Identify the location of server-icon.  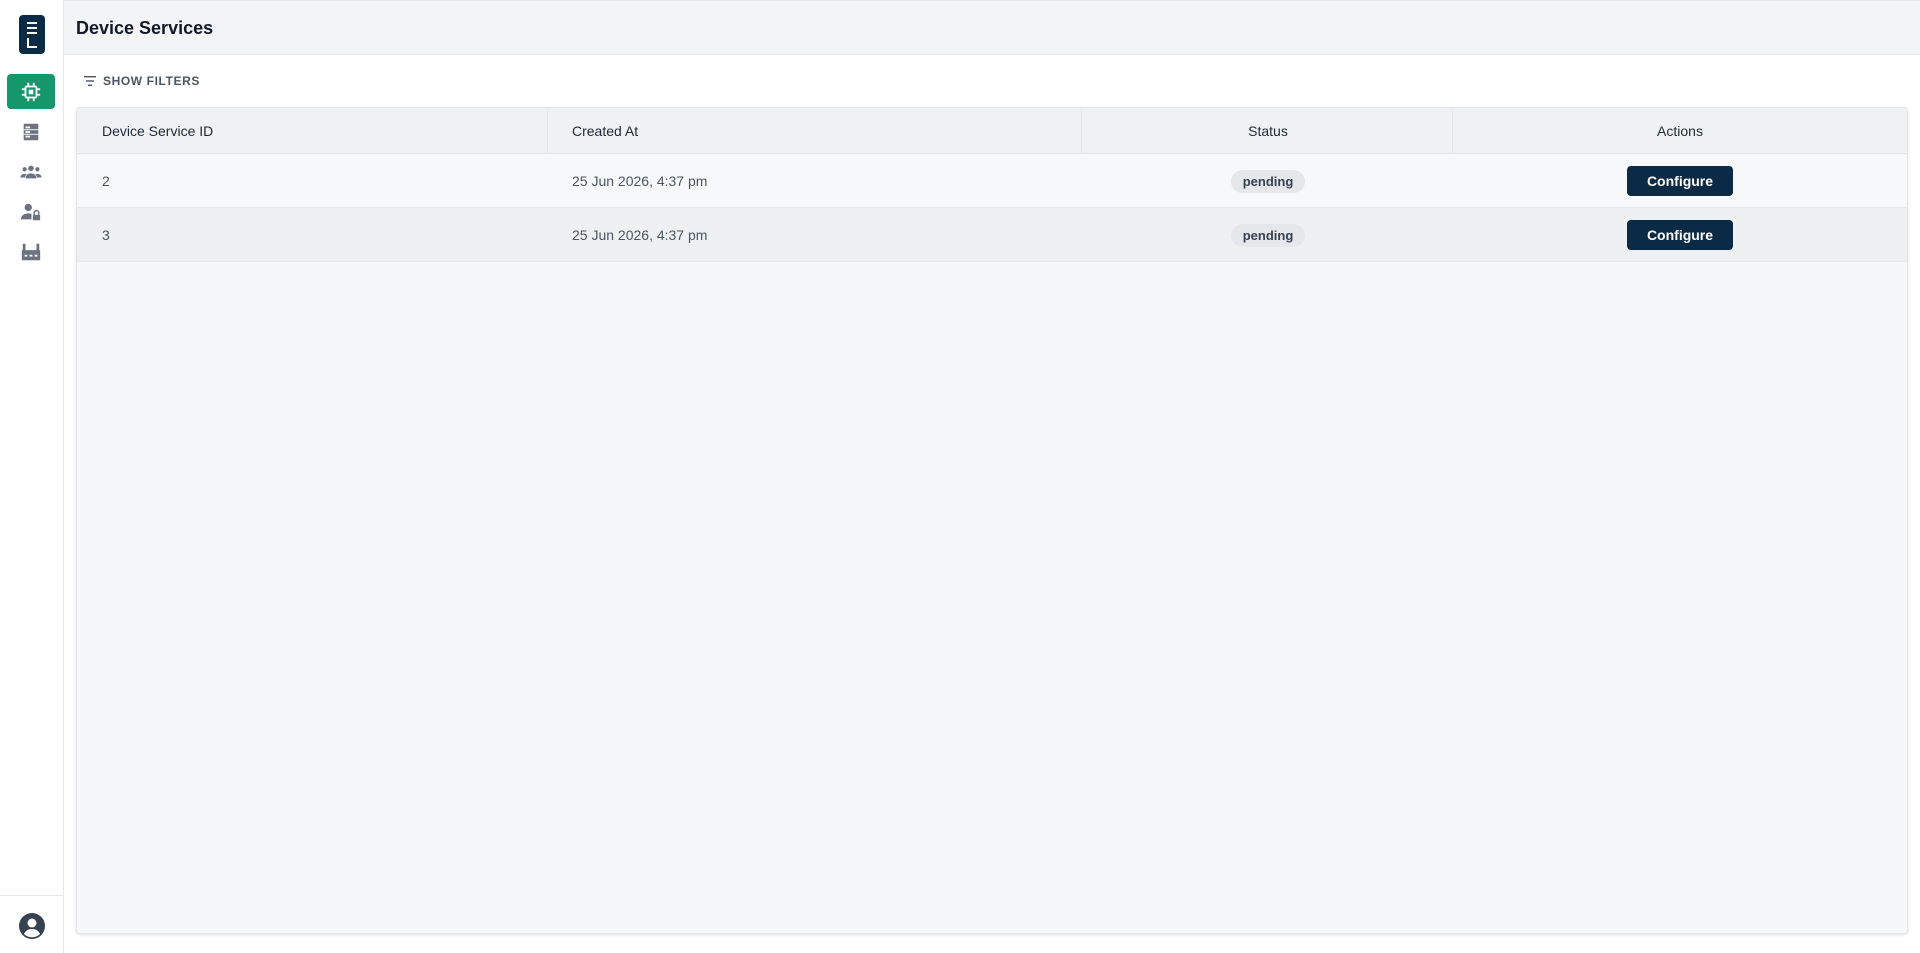
(31, 131).